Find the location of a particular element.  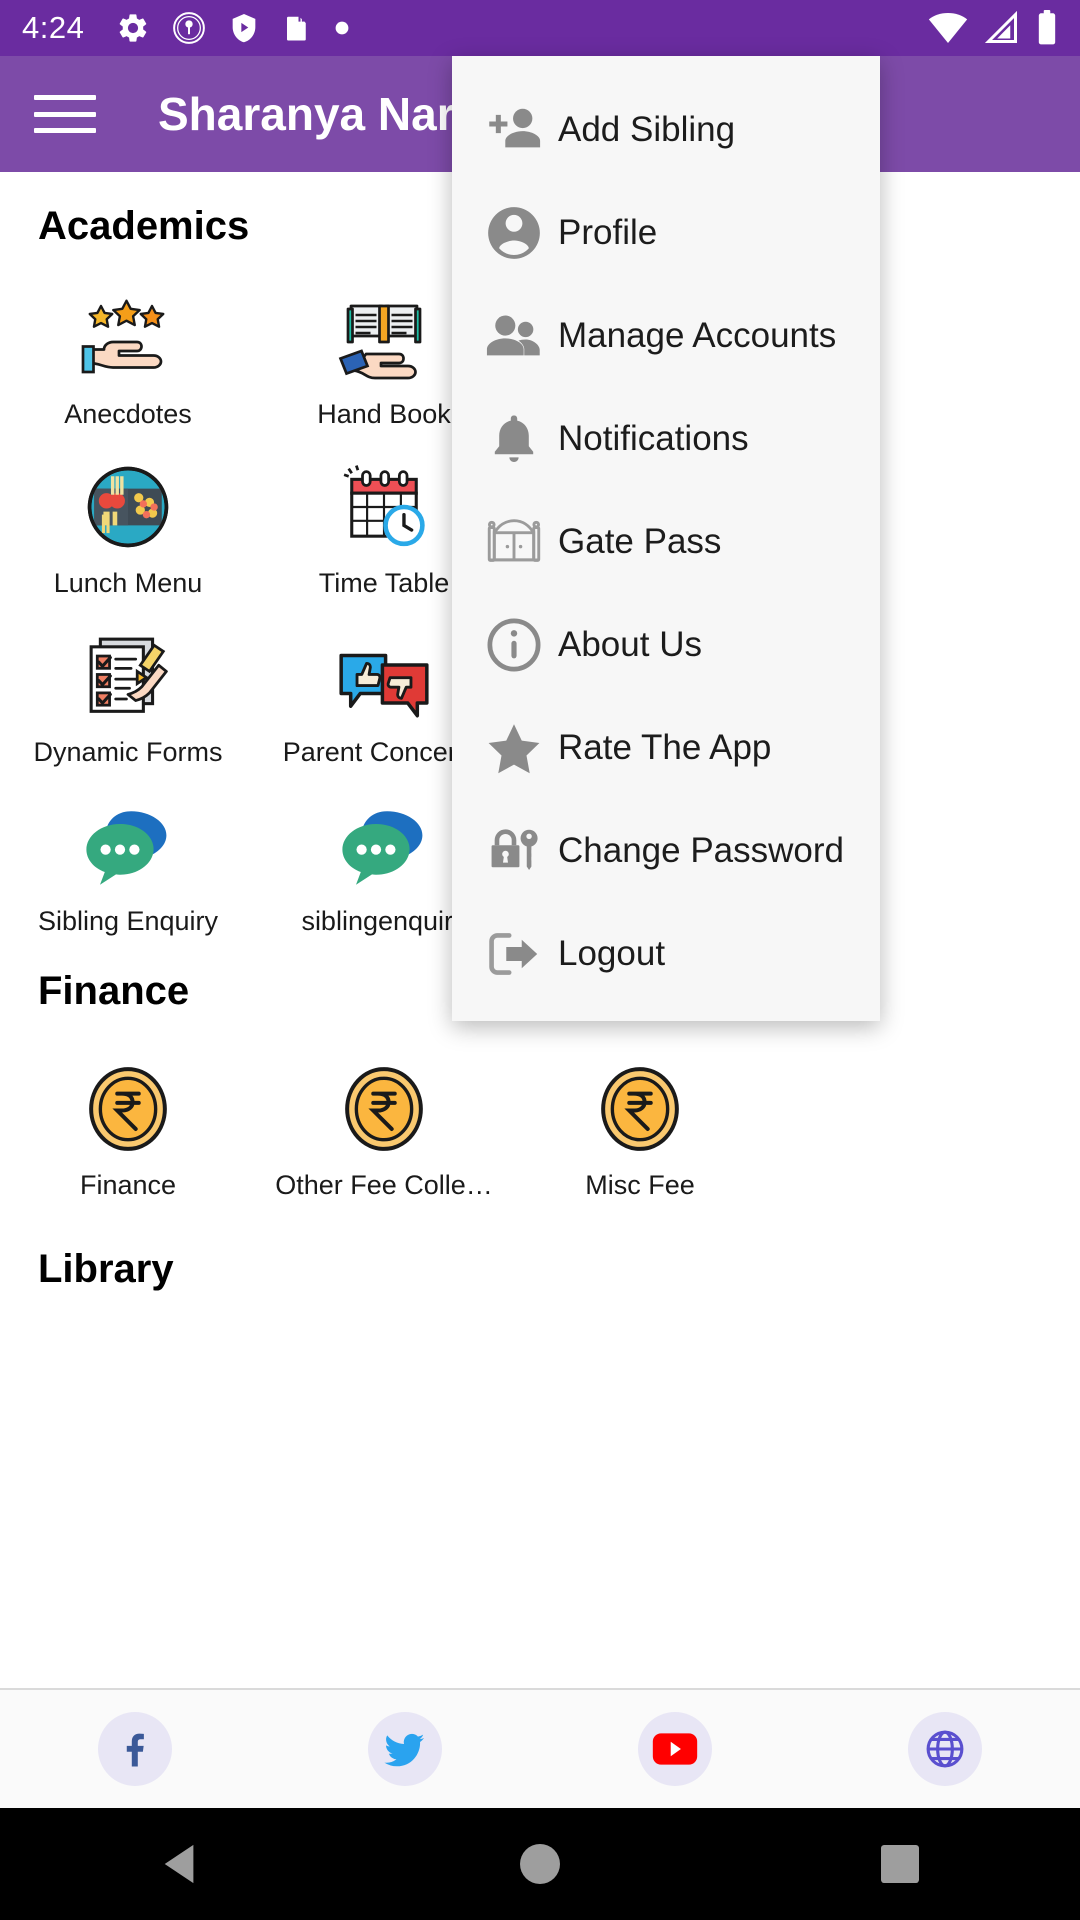

menu-item-label: About Us is located at coordinates (630, 644).